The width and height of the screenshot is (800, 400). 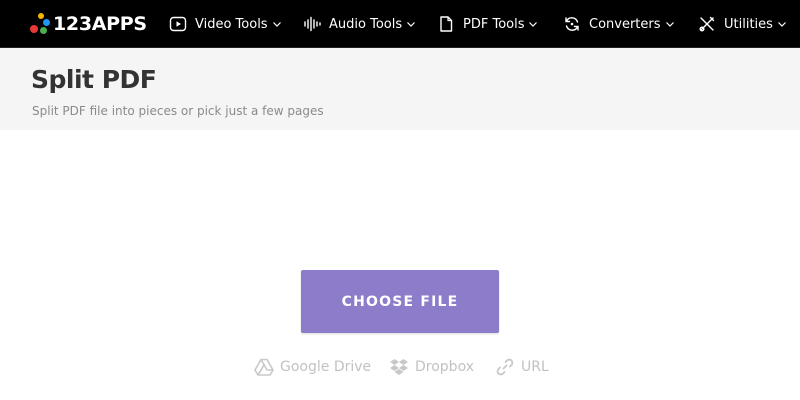 I want to click on refresh-icon, so click(x=572, y=24).